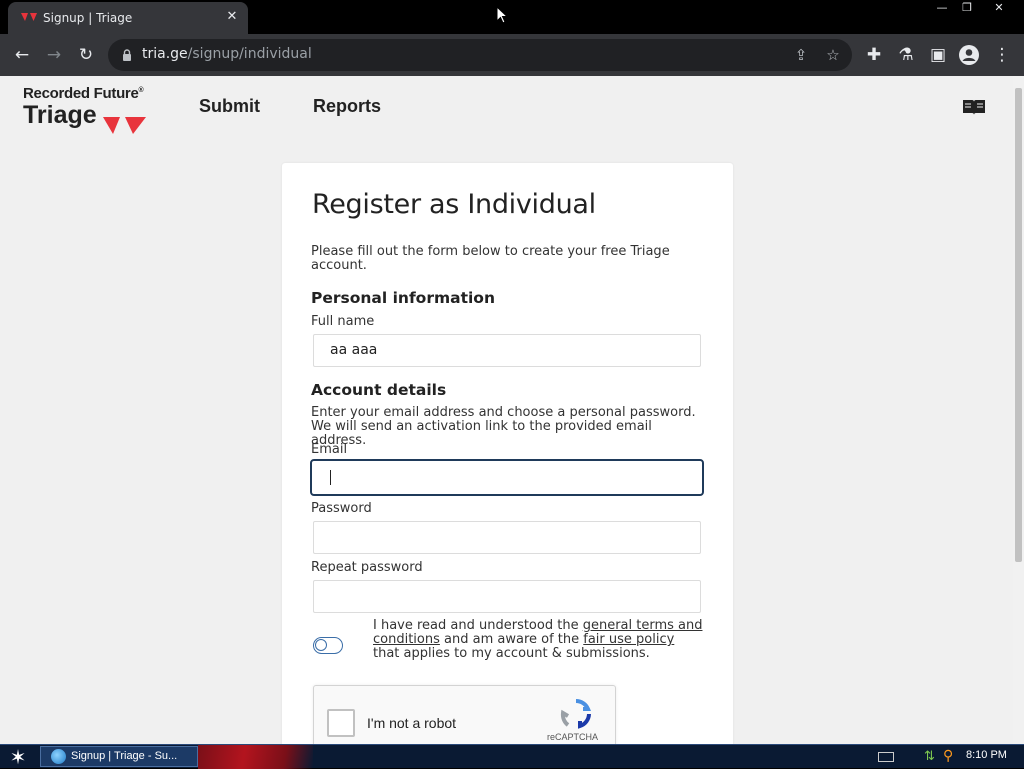 Image resolution: width=1024 pixels, height=769 pixels. I want to click on triage-logo-mark-icon, so click(124, 125).